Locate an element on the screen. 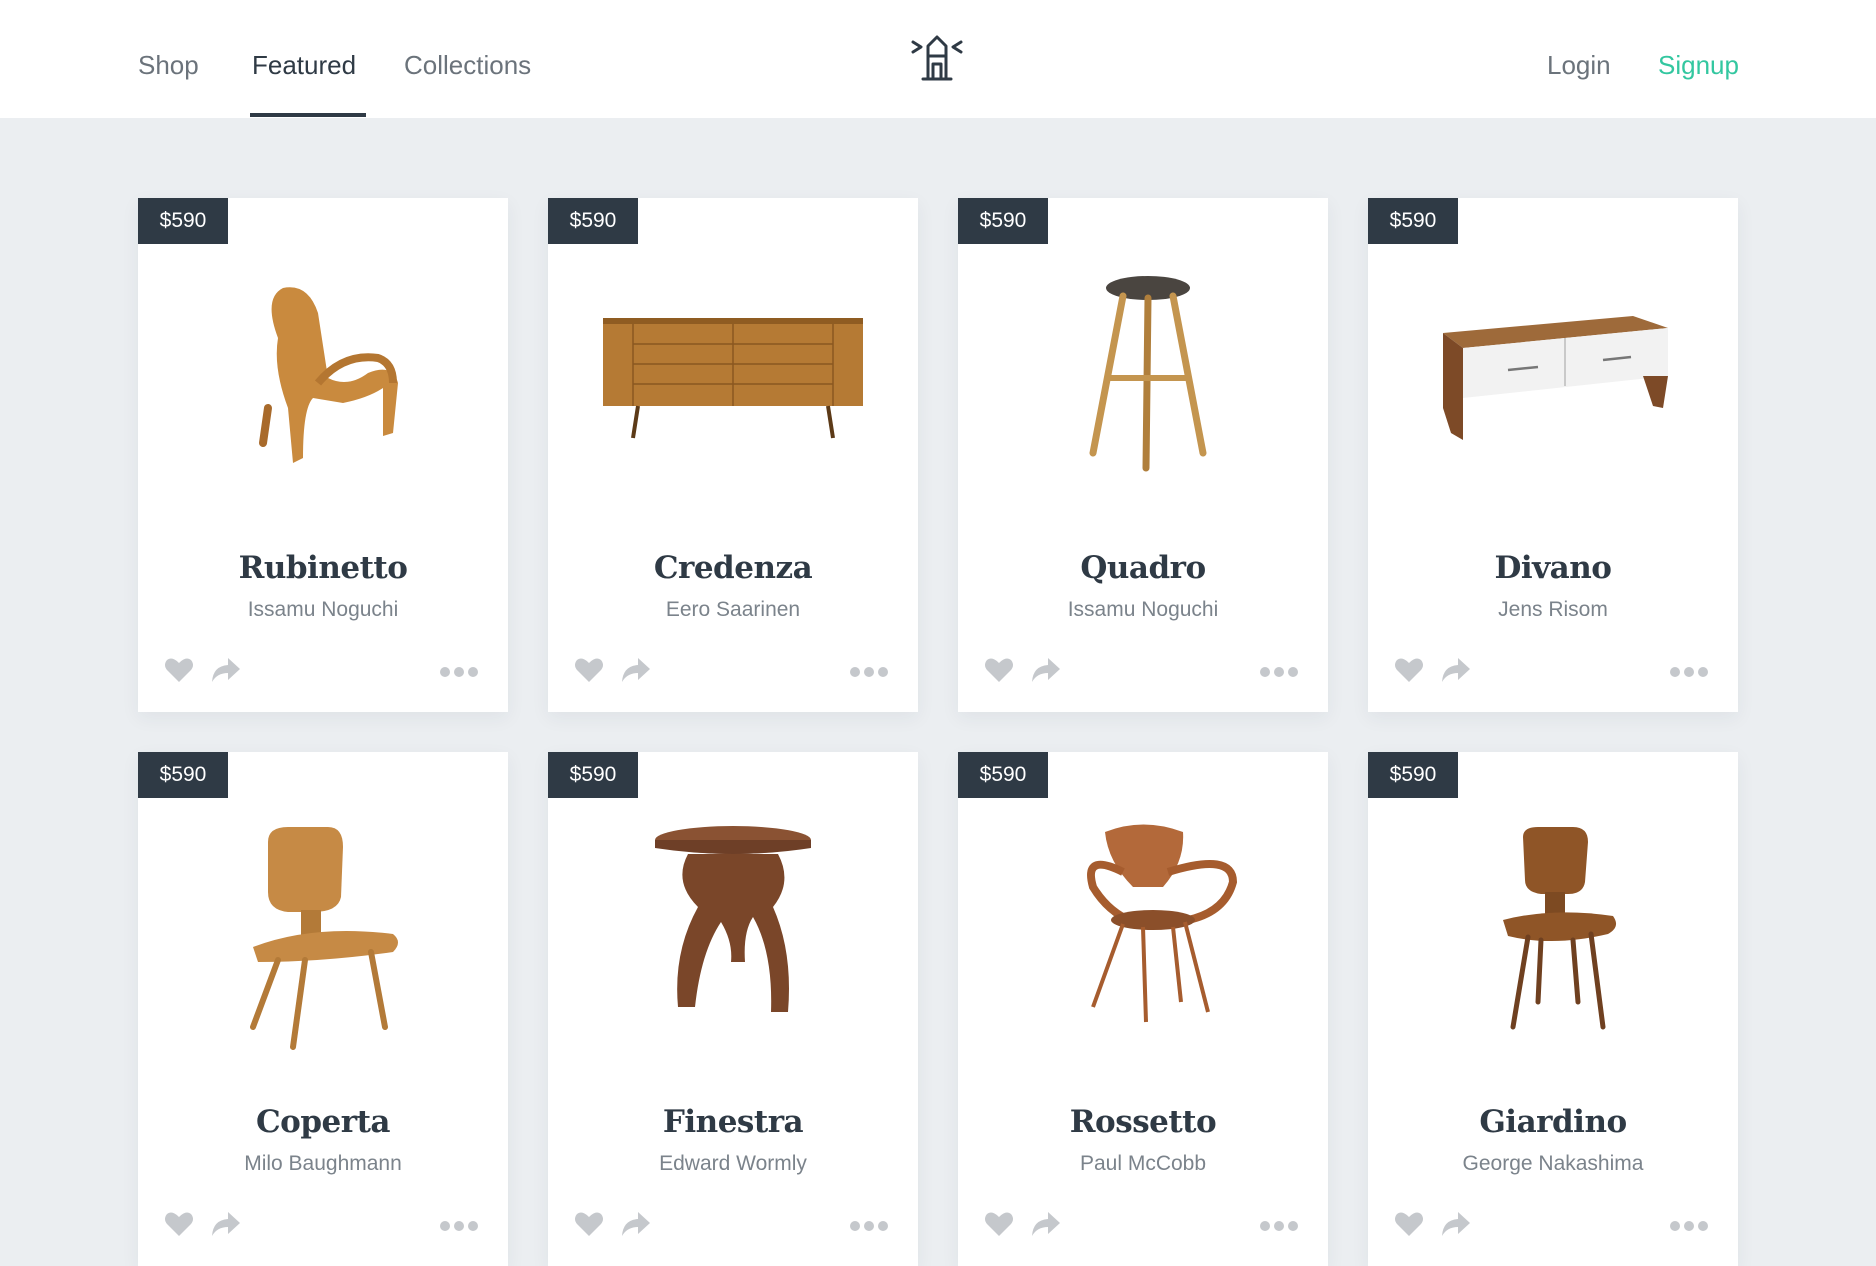 This screenshot has width=1876, height=1266. wooden-bench-drawers-image is located at coordinates (1555, 378).